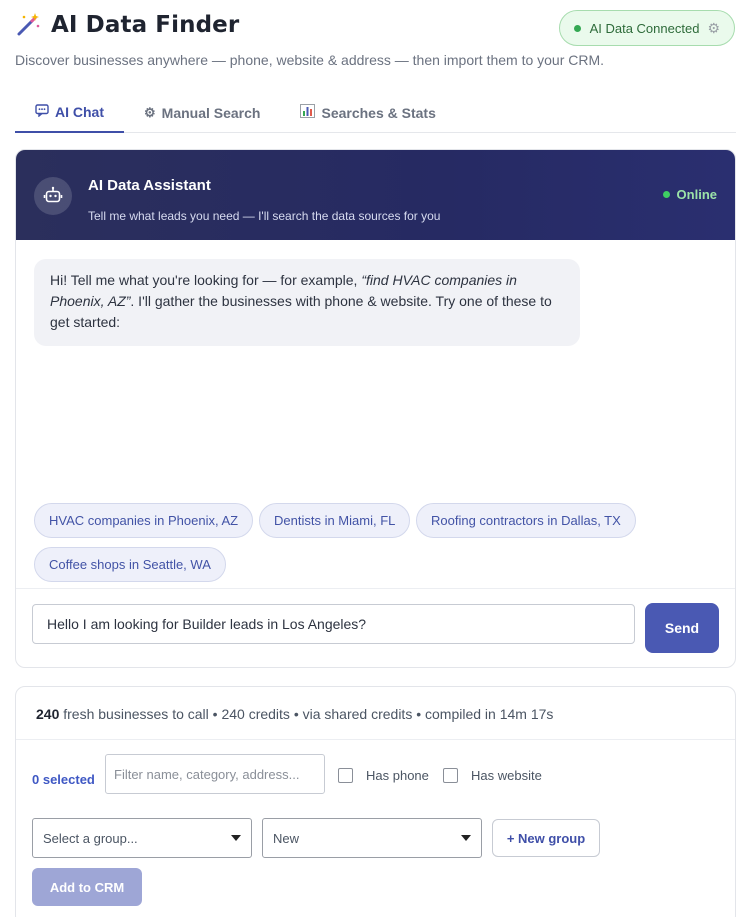 The image size is (756, 917). I want to click on new-group-button: + New group, so click(546, 838).